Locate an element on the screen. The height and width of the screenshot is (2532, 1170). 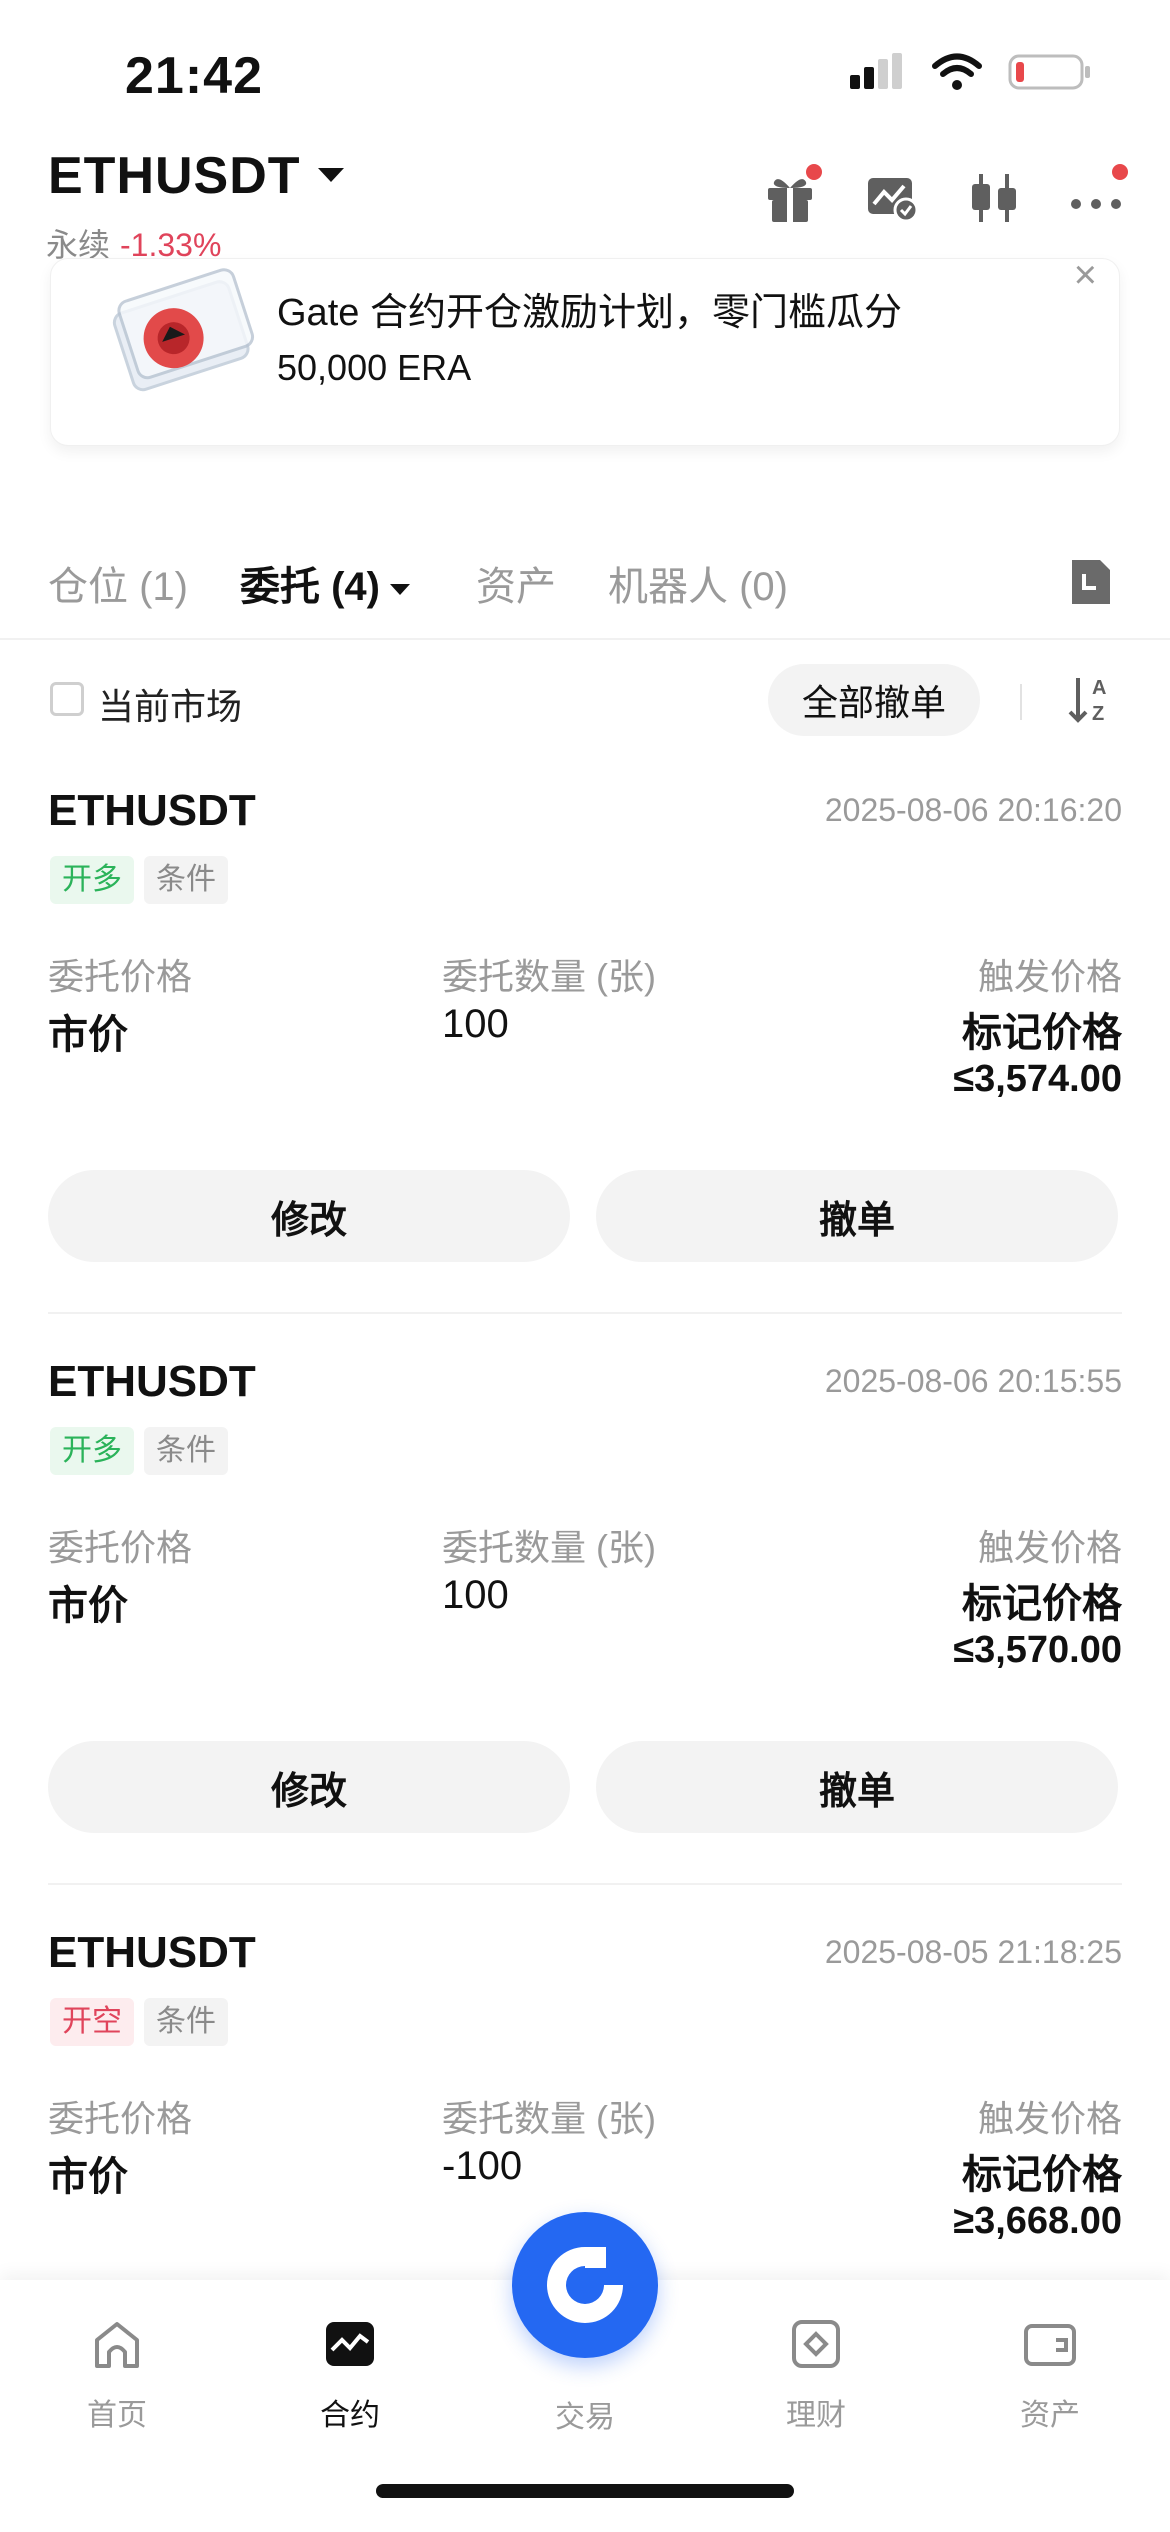
promo-box-image is located at coordinates (183, 330).